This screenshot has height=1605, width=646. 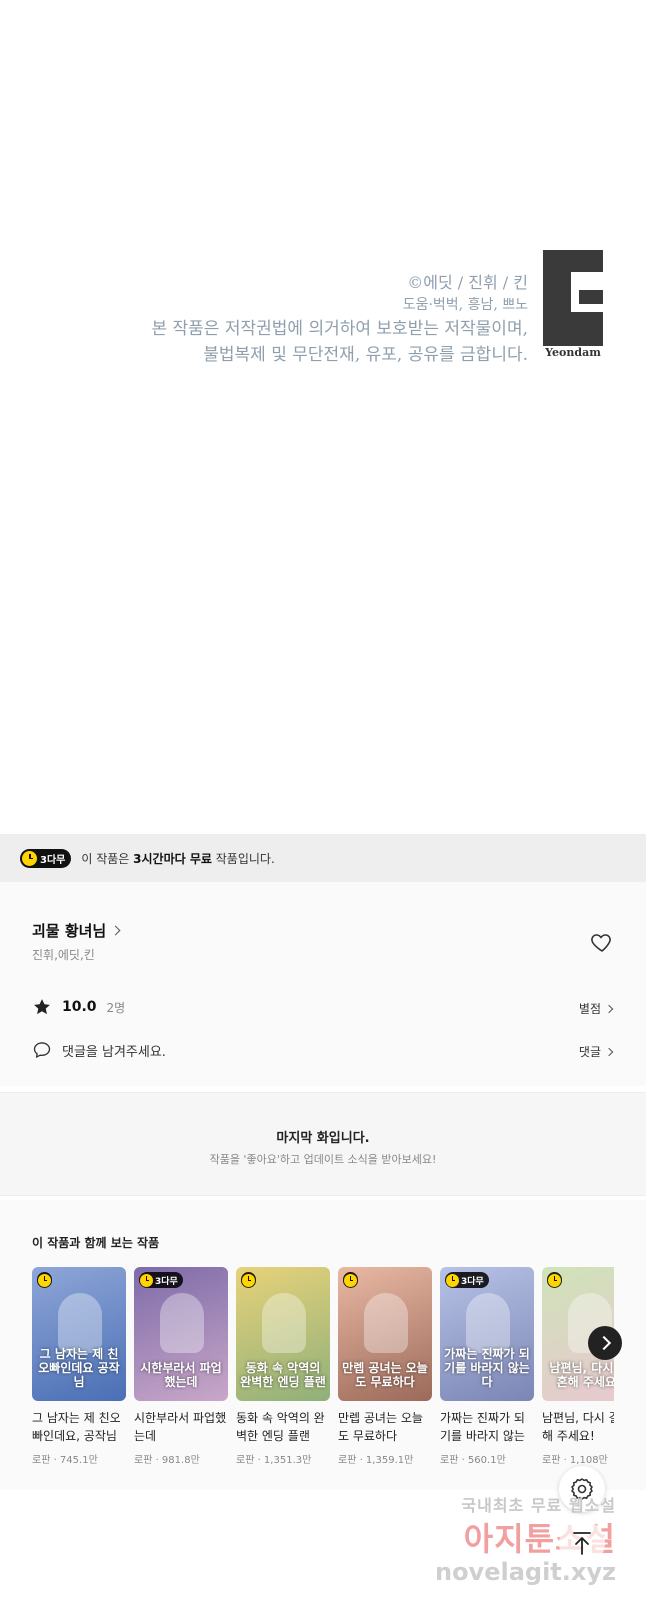 What do you see at coordinates (465, 305) in the screenshot?
I see `copyright-assistants: 도움·벅벅, 흥남, 쁘노` at bounding box center [465, 305].